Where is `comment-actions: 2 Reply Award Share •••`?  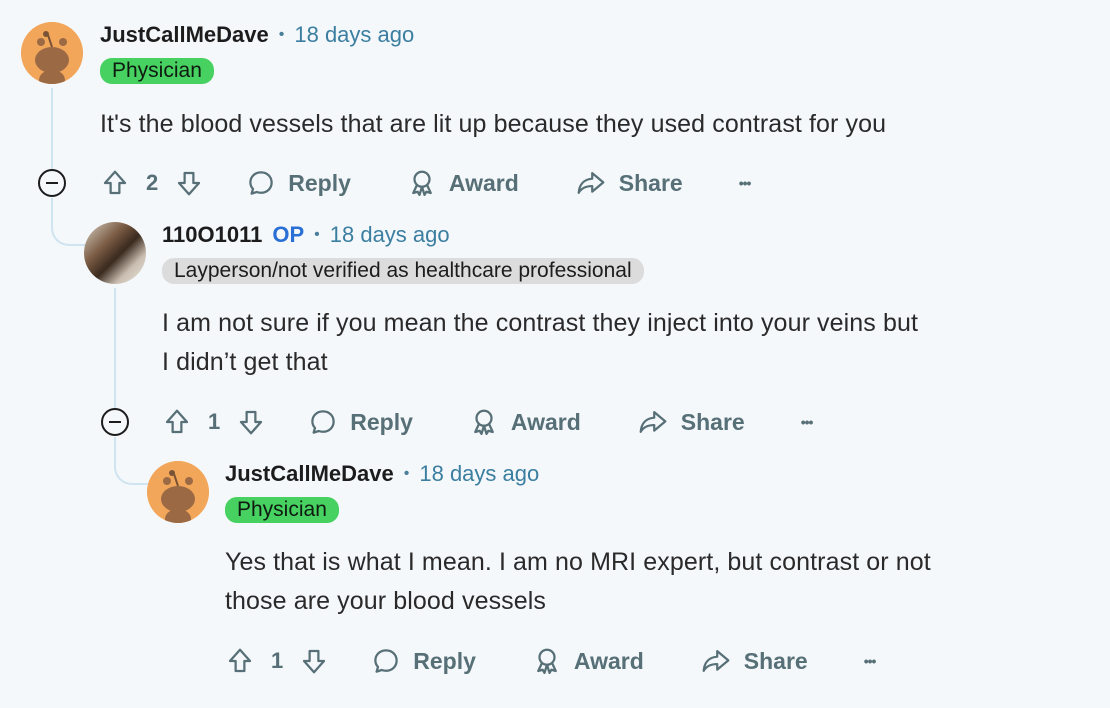 comment-actions: 2 Reply Award Share ••• is located at coordinates (426, 183).